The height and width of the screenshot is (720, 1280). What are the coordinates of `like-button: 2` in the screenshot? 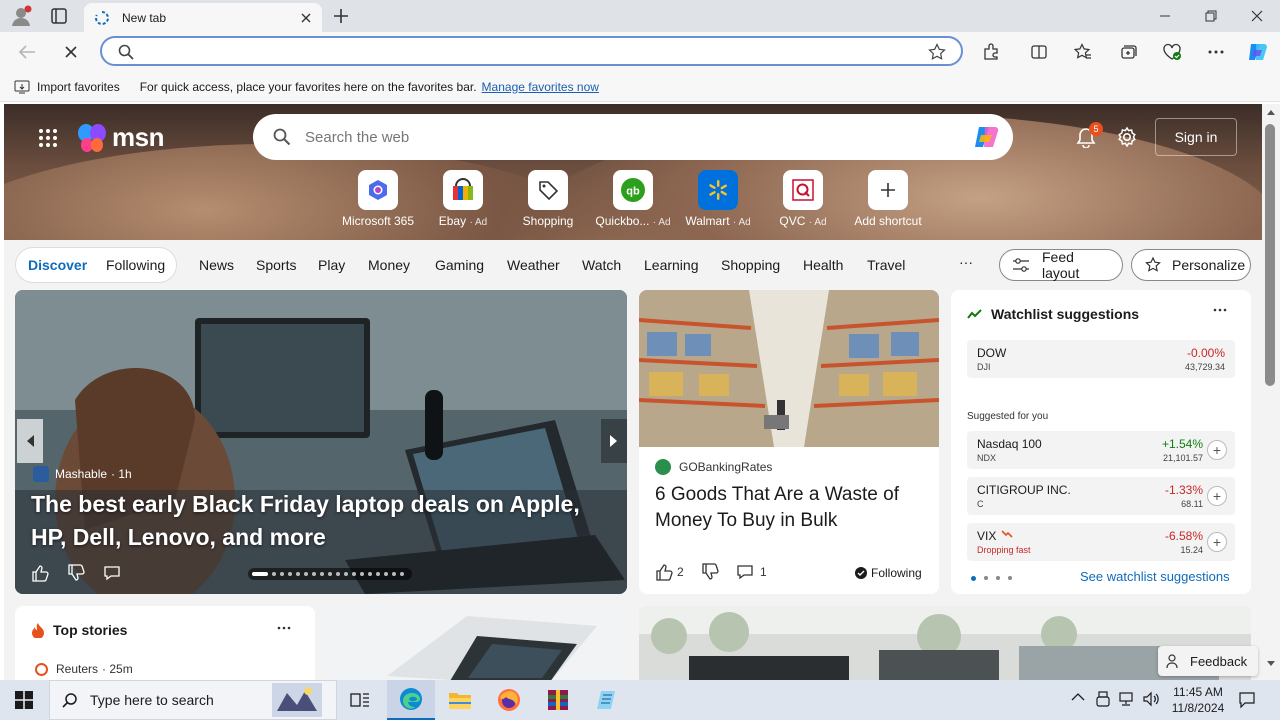 It's located at (669, 572).